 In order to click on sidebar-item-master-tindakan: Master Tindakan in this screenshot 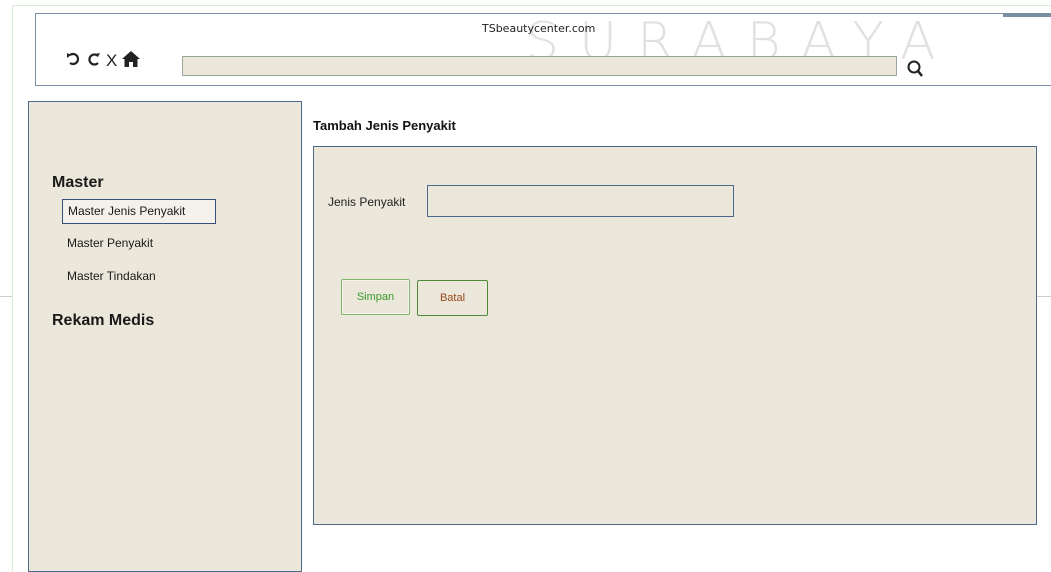, I will do `click(111, 276)`.